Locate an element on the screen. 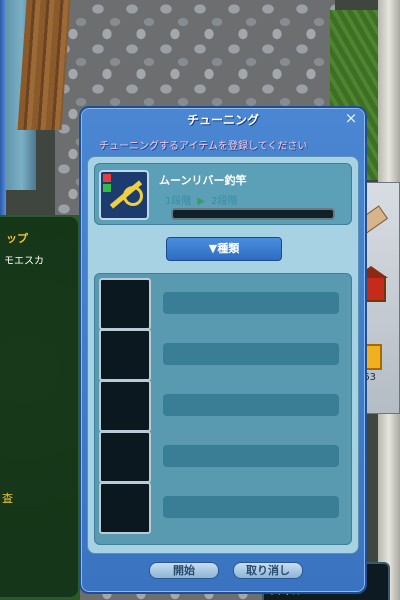  stage-to: 2段階 is located at coordinates (224, 201).